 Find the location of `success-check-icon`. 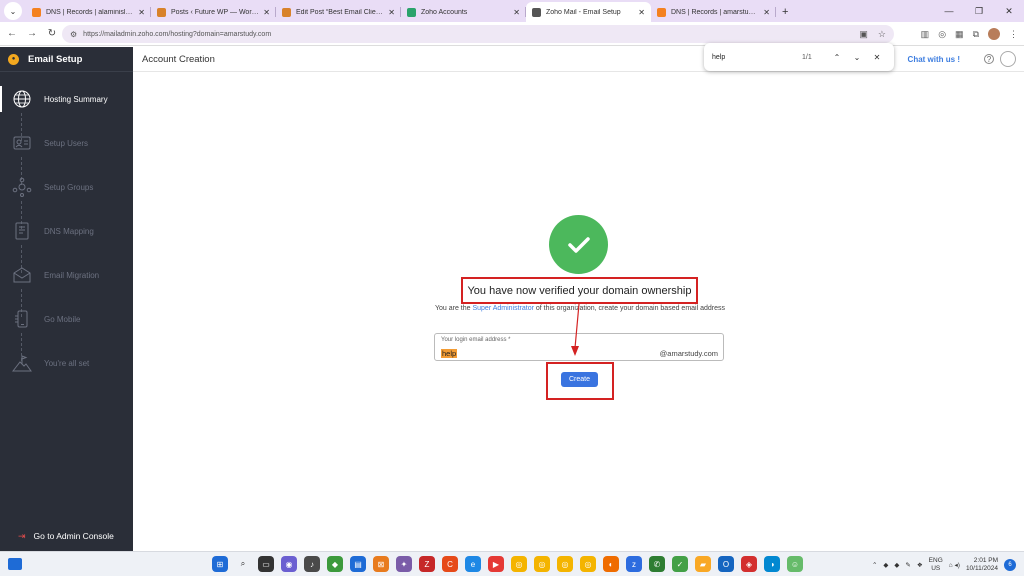

success-check-icon is located at coordinates (578, 244).